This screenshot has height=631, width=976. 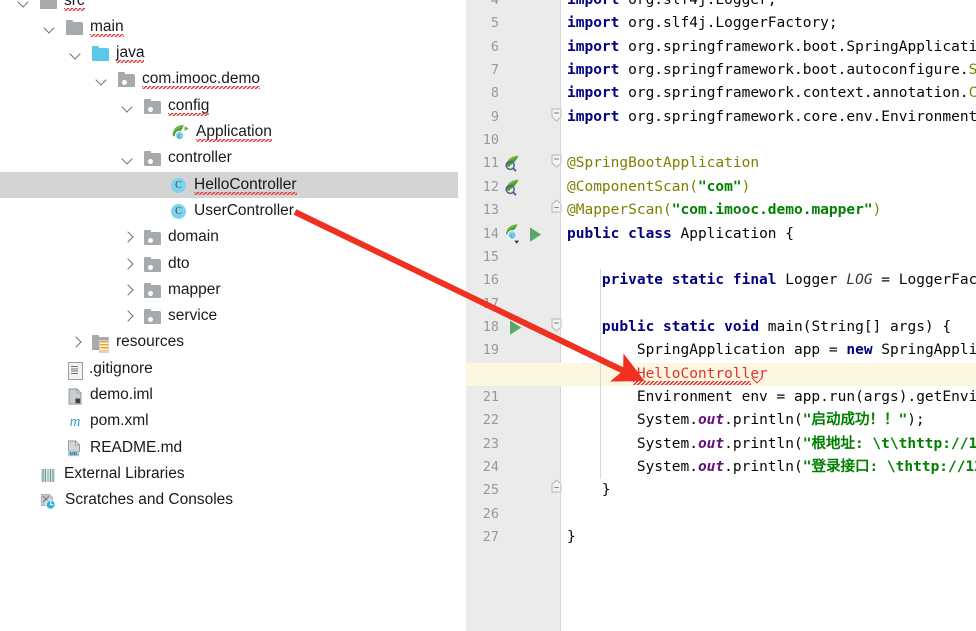 I want to click on text-file-icon, so click(x=75, y=371).